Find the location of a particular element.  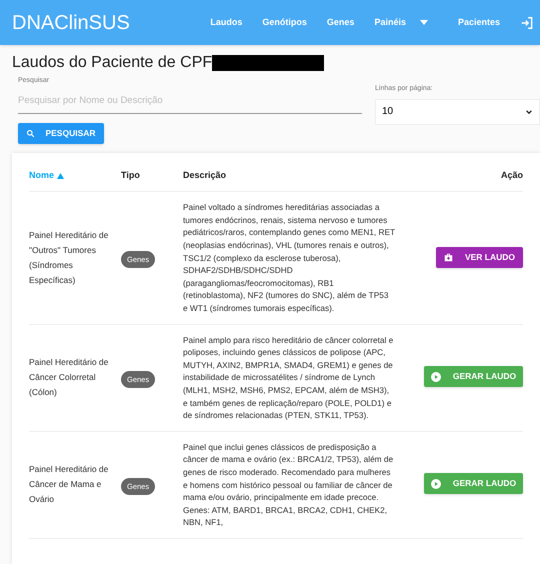

sort-arrow-icon is located at coordinates (60, 175).